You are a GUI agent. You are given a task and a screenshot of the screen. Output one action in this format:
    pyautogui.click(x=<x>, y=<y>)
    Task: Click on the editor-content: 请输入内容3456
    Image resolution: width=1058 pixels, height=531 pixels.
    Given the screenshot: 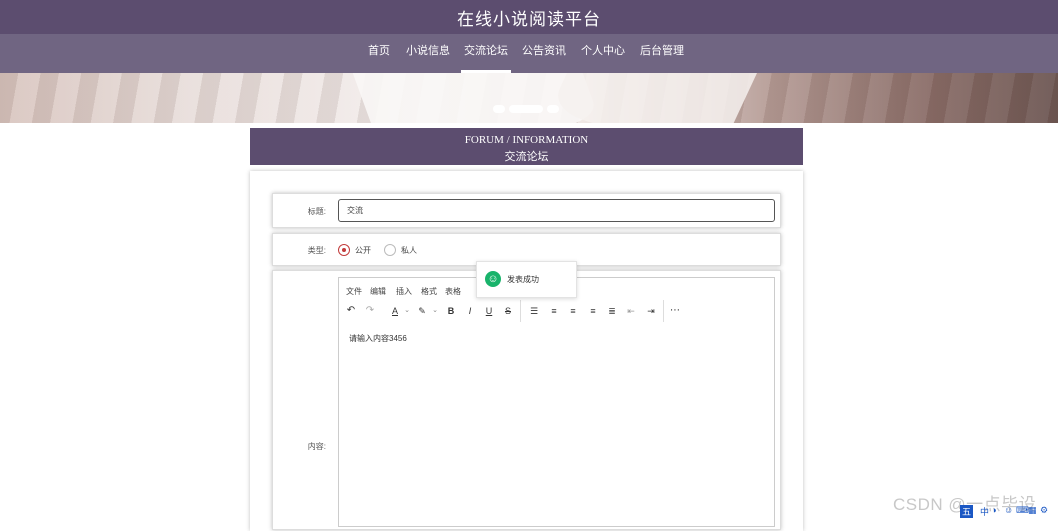 What is the action you would take?
    pyautogui.click(x=378, y=338)
    